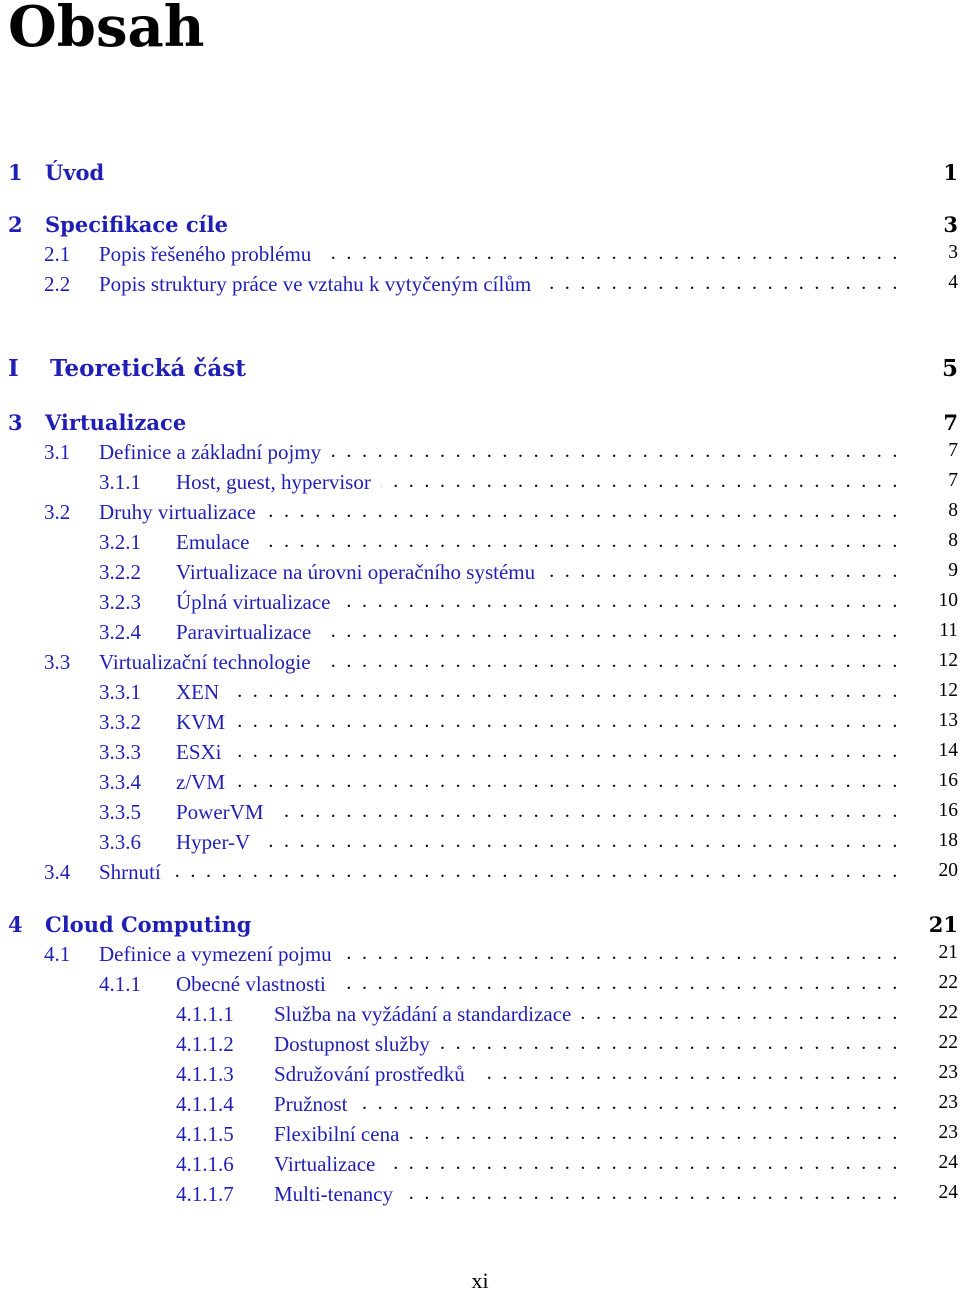  Describe the element at coordinates (948, 1162) in the screenshot. I see `toc-entry-page: 24` at that location.